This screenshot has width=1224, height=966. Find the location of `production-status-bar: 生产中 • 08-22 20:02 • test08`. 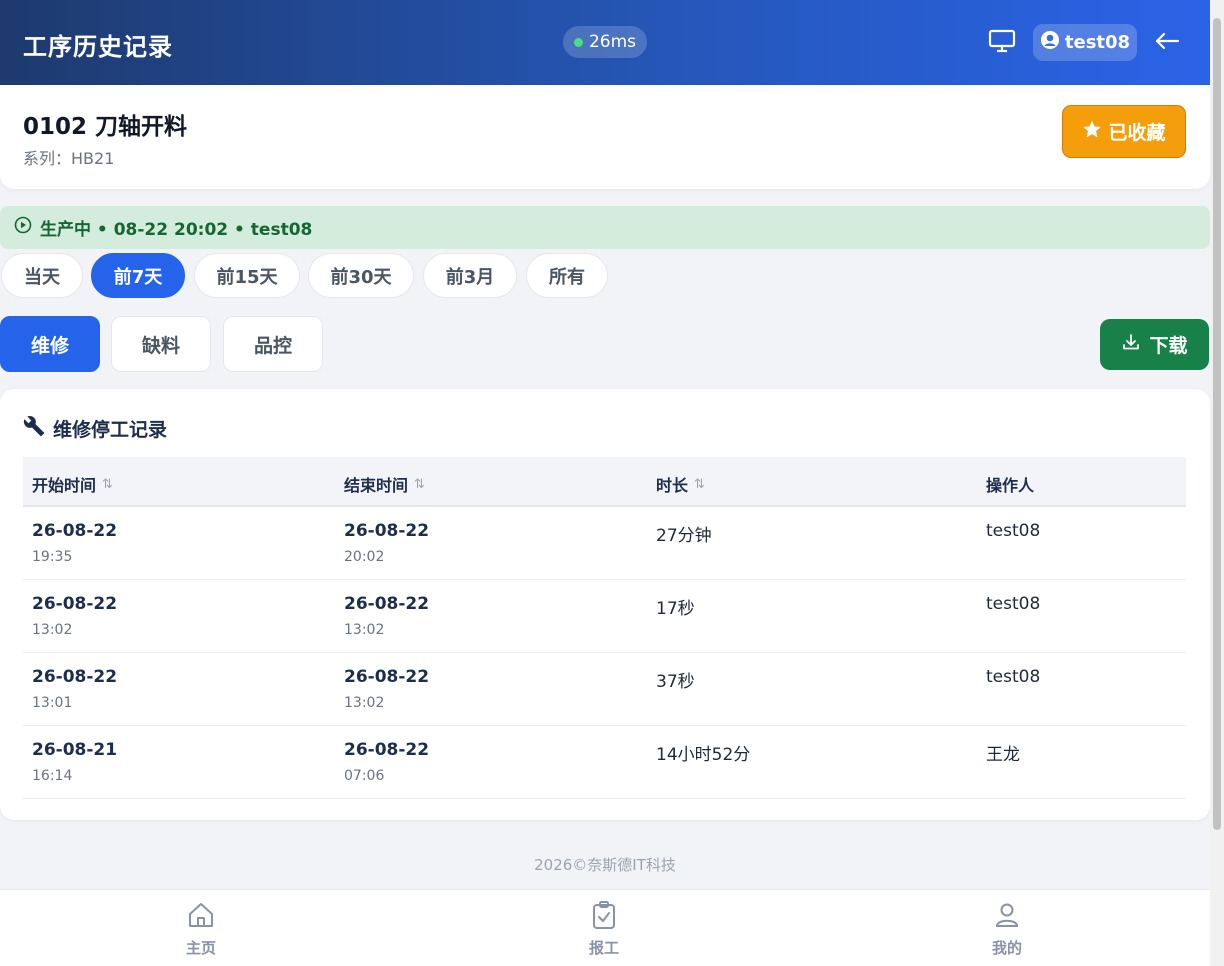

production-status-bar: 生产中 • 08-22 20:02 • test08 is located at coordinates (605, 227).